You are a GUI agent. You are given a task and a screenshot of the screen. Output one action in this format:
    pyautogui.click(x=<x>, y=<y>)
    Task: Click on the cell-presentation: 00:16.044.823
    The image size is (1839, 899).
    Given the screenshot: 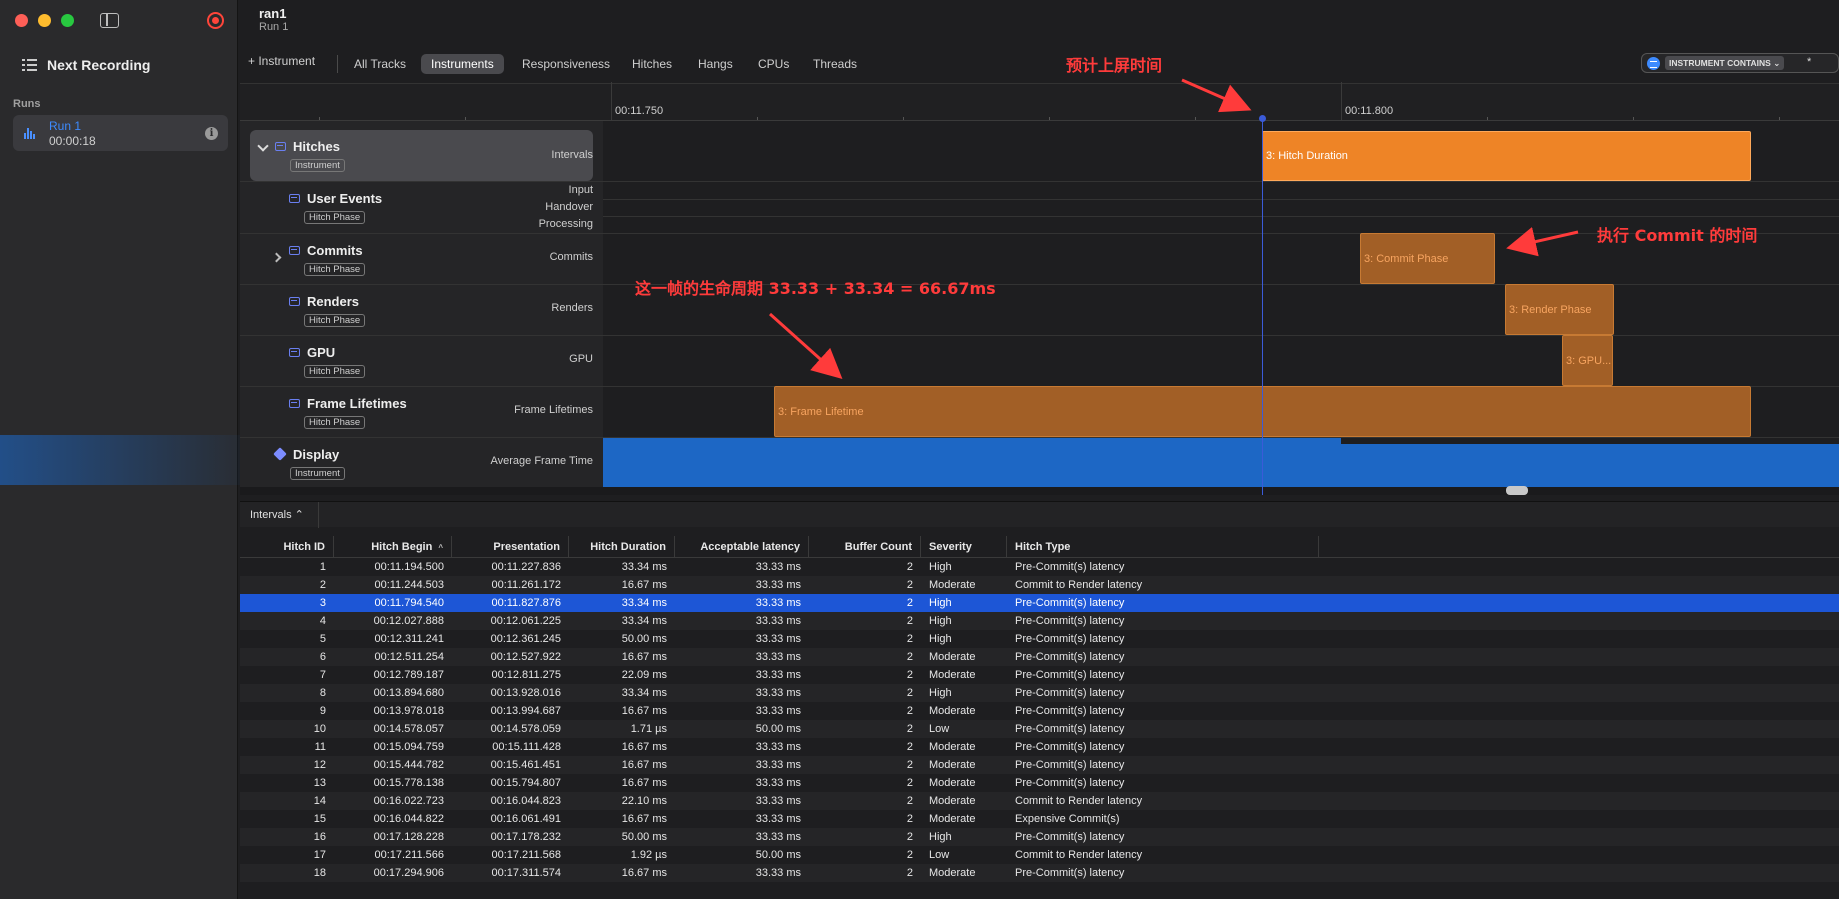 What is the action you would take?
    pyautogui.click(x=525, y=801)
    